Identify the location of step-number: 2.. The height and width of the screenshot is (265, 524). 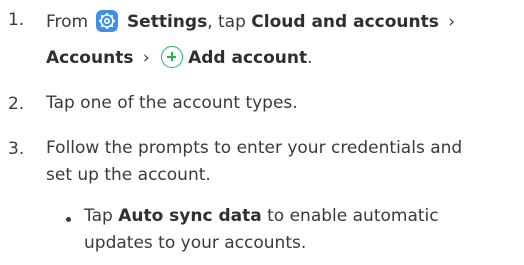
(16, 104).